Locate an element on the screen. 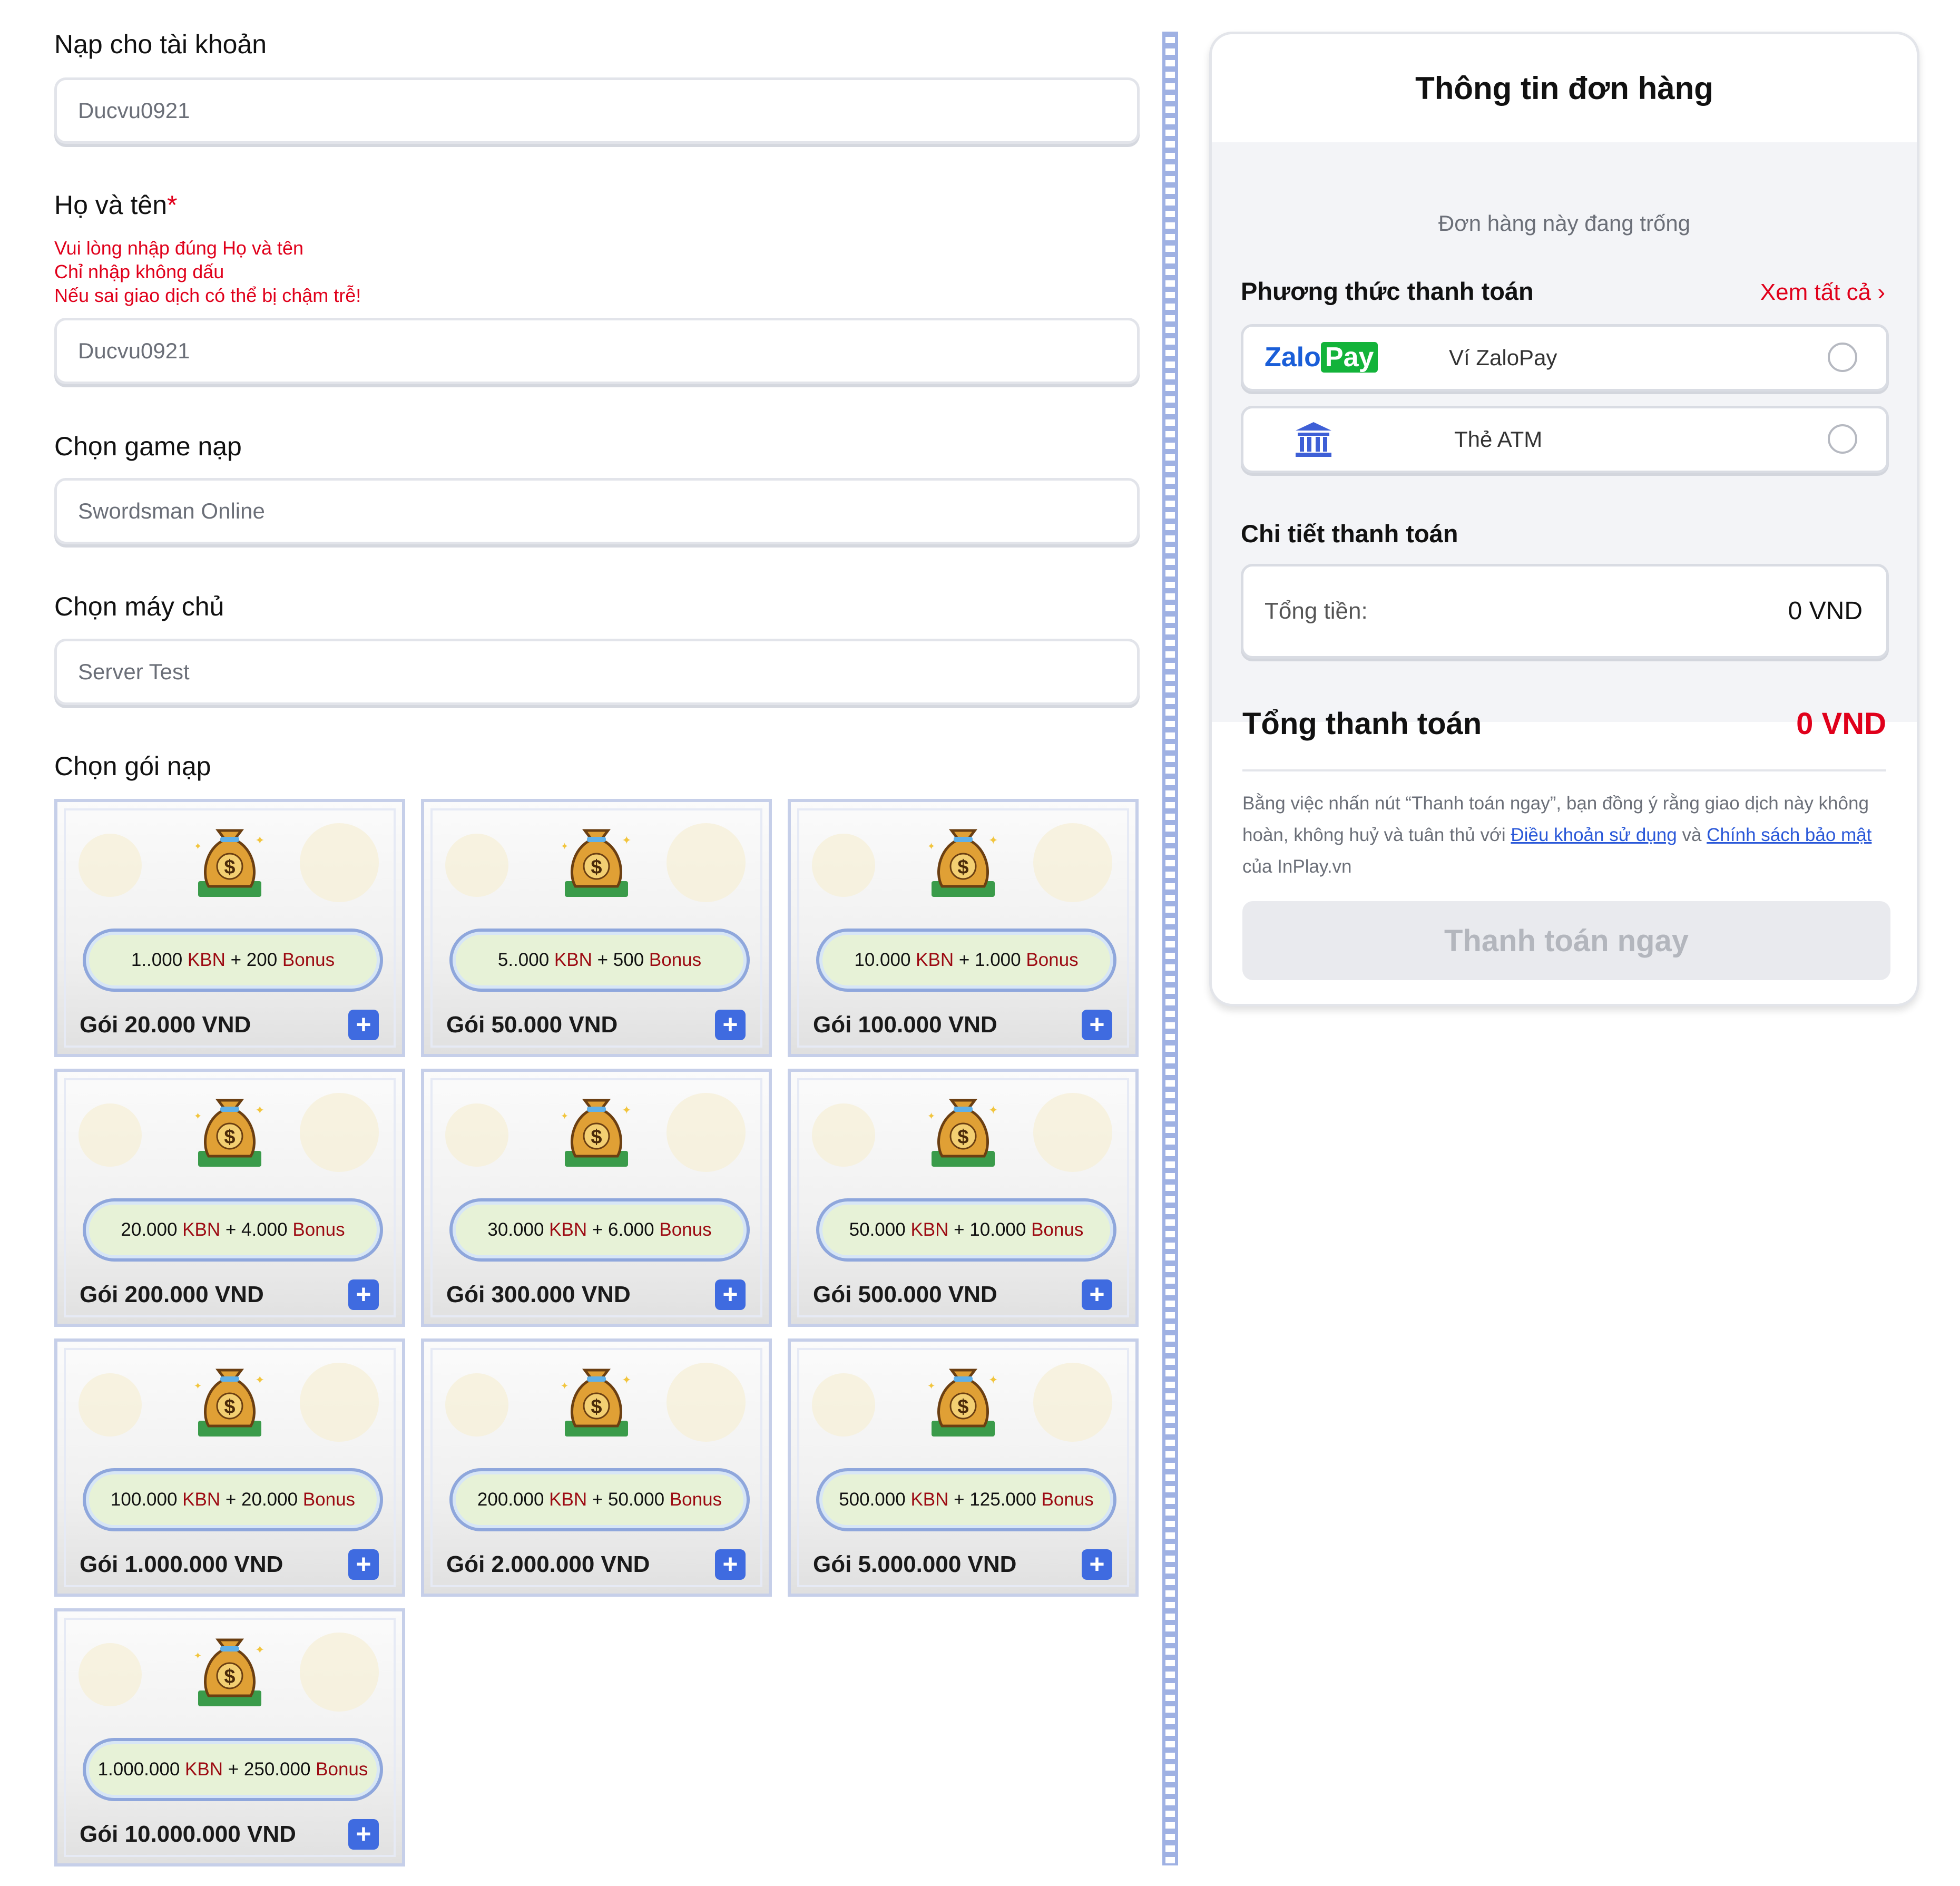 The height and width of the screenshot is (1886, 1960). server-label: Chọn máy chủ is located at coordinates (139, 607).